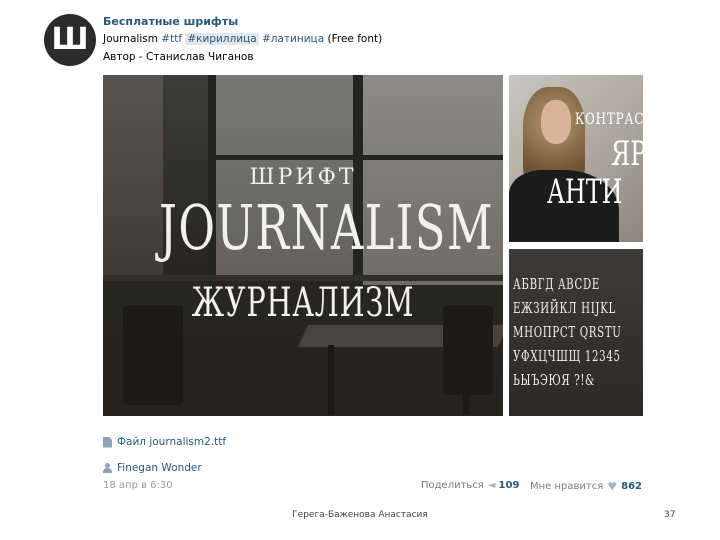 This screenshot has width=720, height=540. What do you see at coordinates (171, 39) in the screenshot?
I see `hashtag-ttf: #ttf` at bounding box center [171, 39].